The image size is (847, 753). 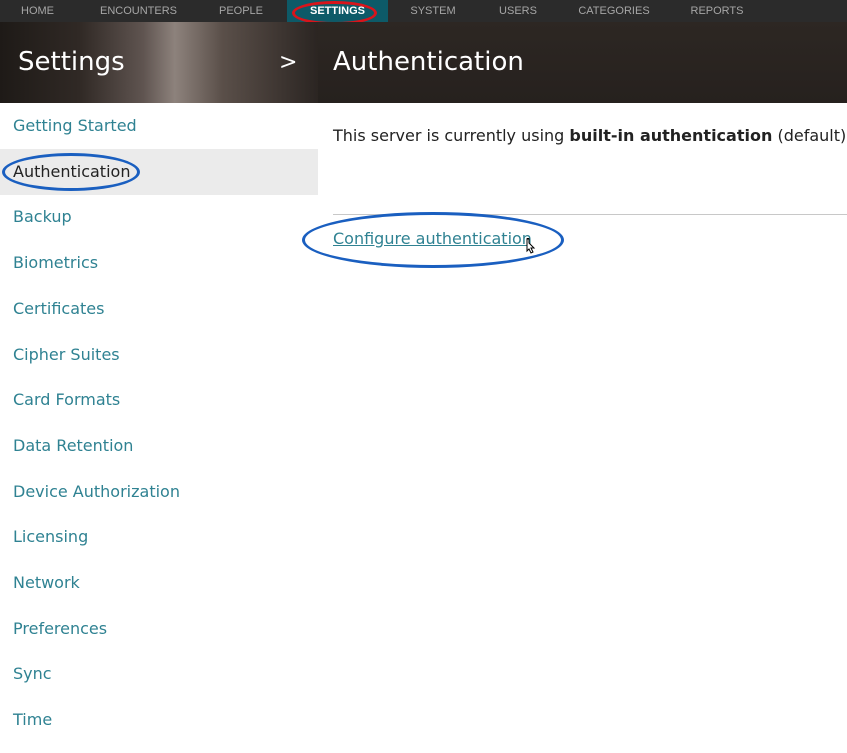 I want to click on page-title: Authentication, so click(x=428, y=62).